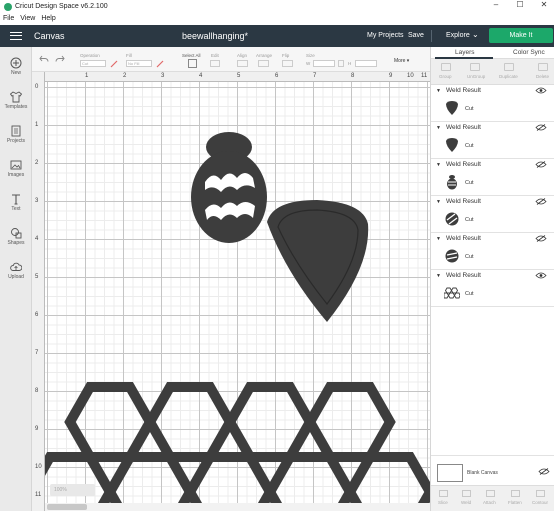 This screenshot has width=554, height=511. What do you see at coordinates (543, 67) in the screenshot?
I see `delete-icon` at bounding box center [543, 67].